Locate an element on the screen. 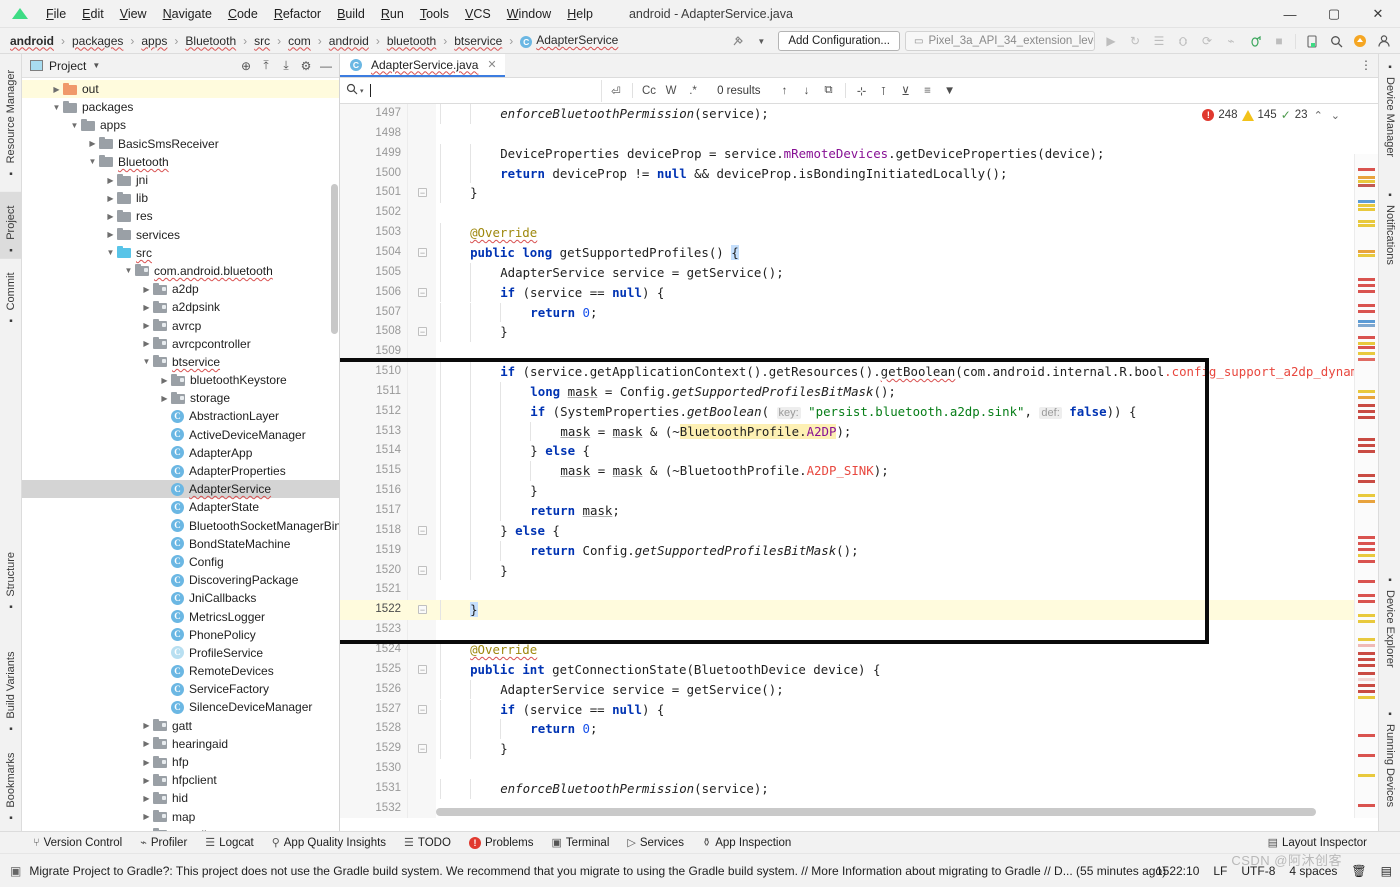 The width and height of the screenshot is (1400, 887). line-number: 1500 is located at coordinates (388, 174).